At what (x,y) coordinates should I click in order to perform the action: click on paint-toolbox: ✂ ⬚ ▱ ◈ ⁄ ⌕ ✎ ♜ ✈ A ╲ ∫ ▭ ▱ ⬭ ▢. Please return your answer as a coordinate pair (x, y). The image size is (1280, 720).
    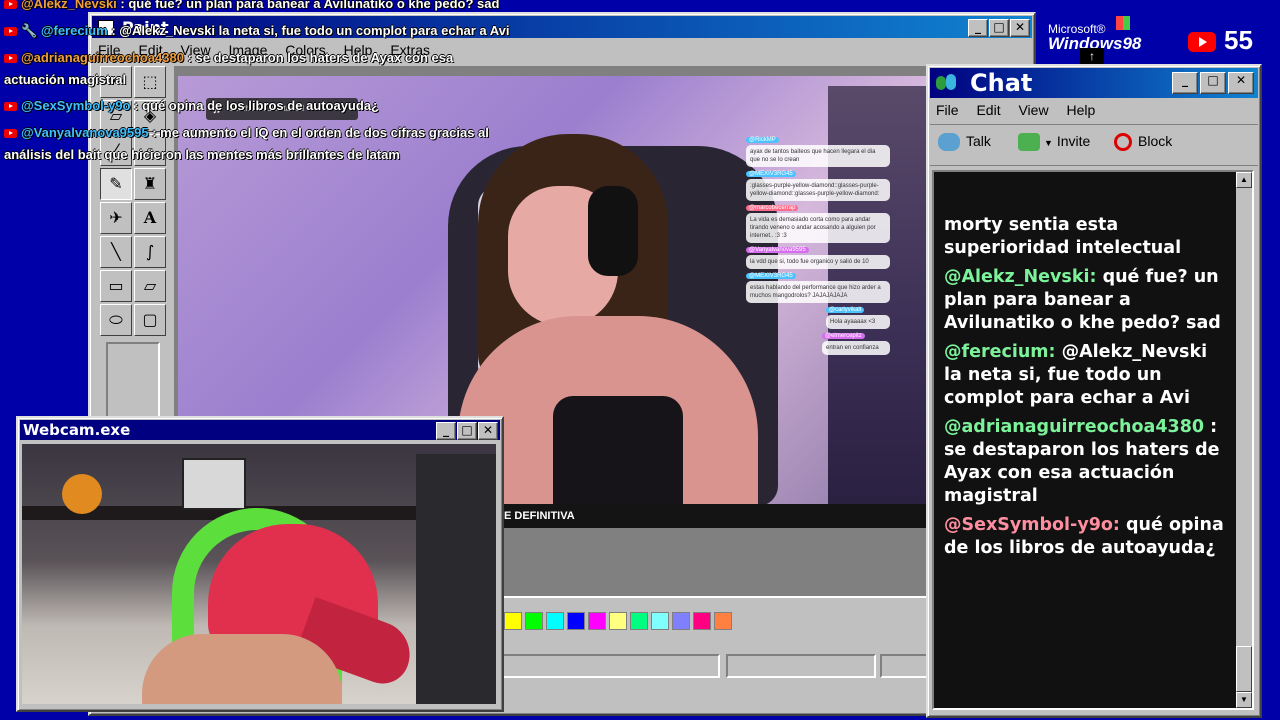
    Looking at the image, I should click on (134, 256).